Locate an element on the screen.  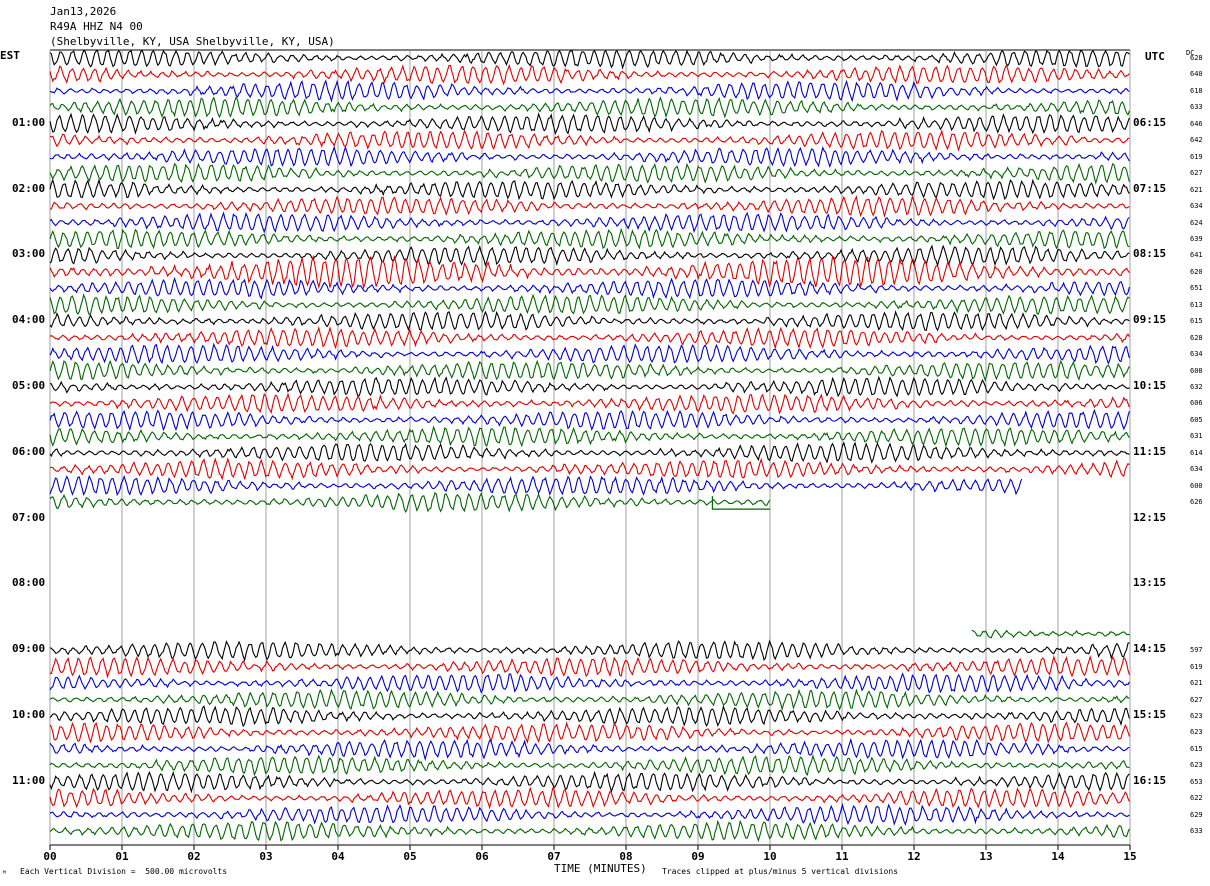
trace-row-35-segment is located at coordinates (1050, 634).